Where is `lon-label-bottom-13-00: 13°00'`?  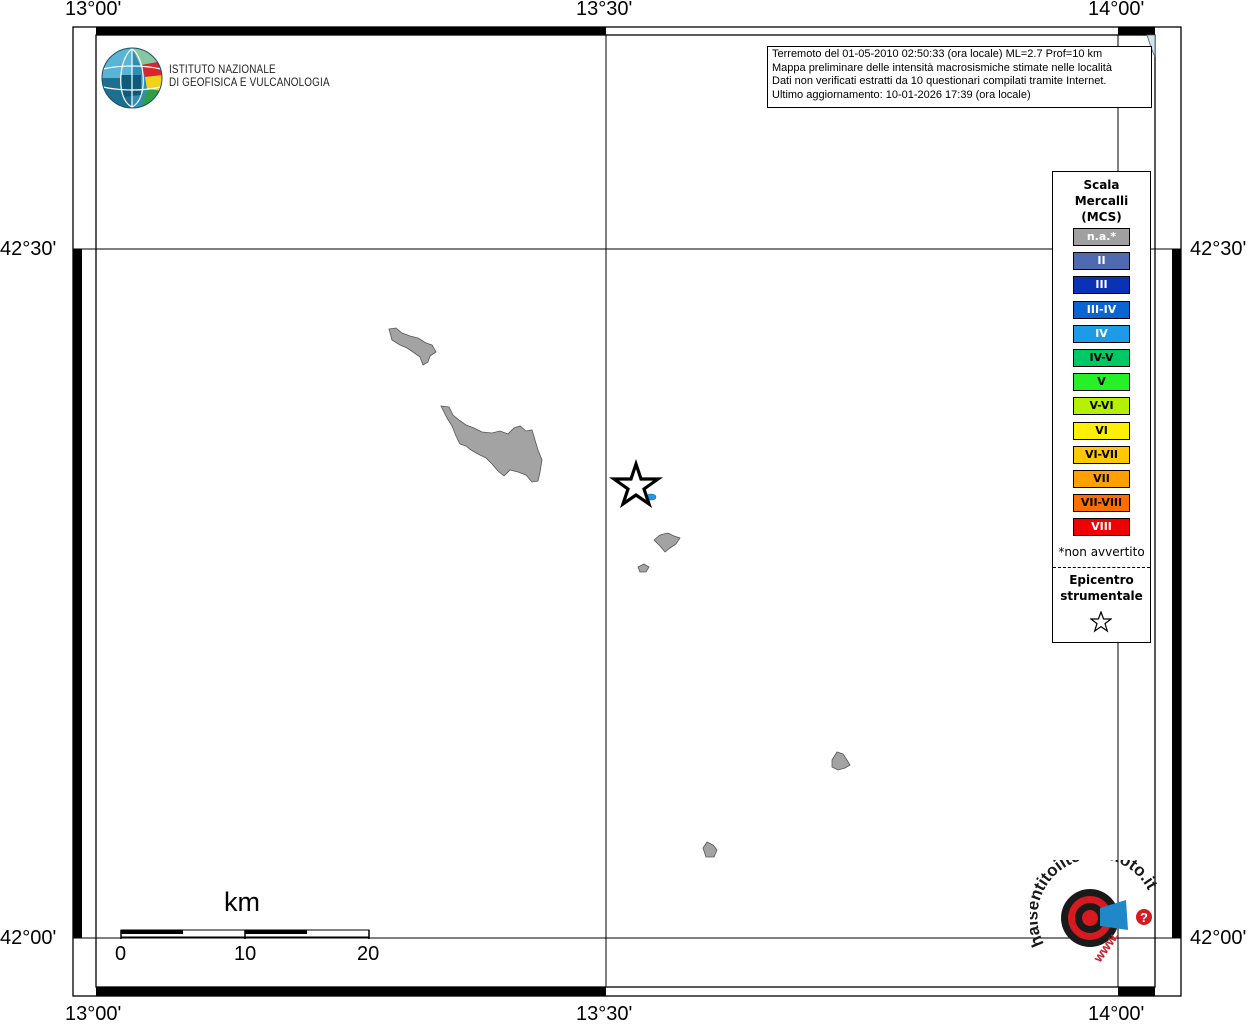
lon-label-bottom-13-00: 13°00' is located at coordinates (93, 1014).